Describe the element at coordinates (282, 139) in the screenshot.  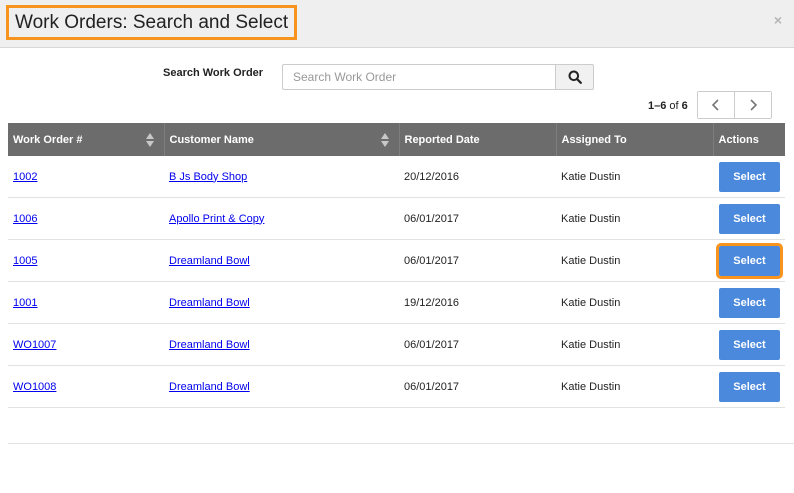
I see `column-header-customer-name: Customer Name` at that location.